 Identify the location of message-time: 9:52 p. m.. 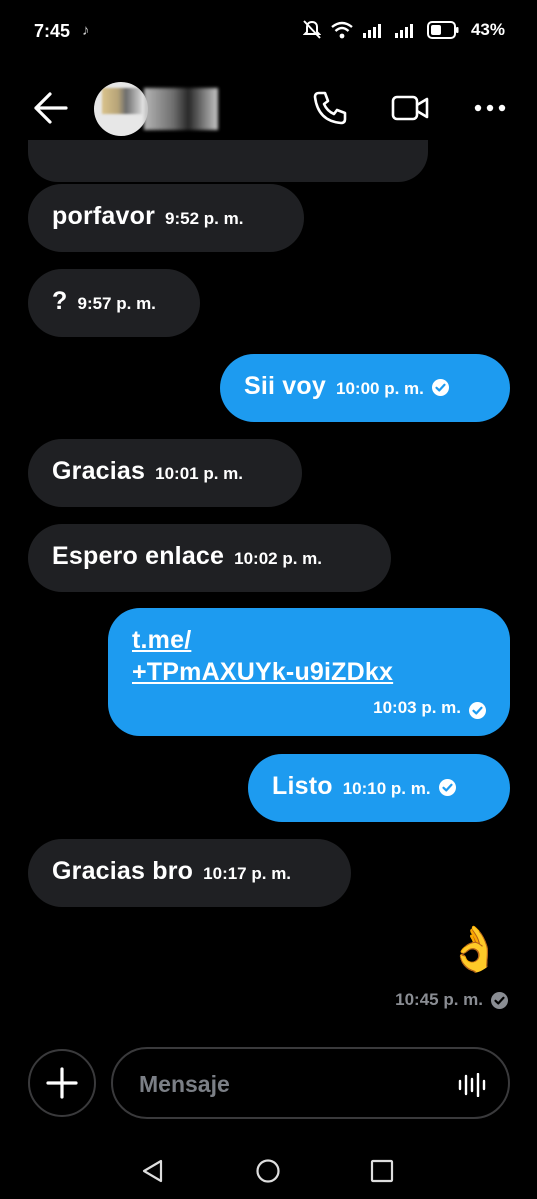
(204, 218).